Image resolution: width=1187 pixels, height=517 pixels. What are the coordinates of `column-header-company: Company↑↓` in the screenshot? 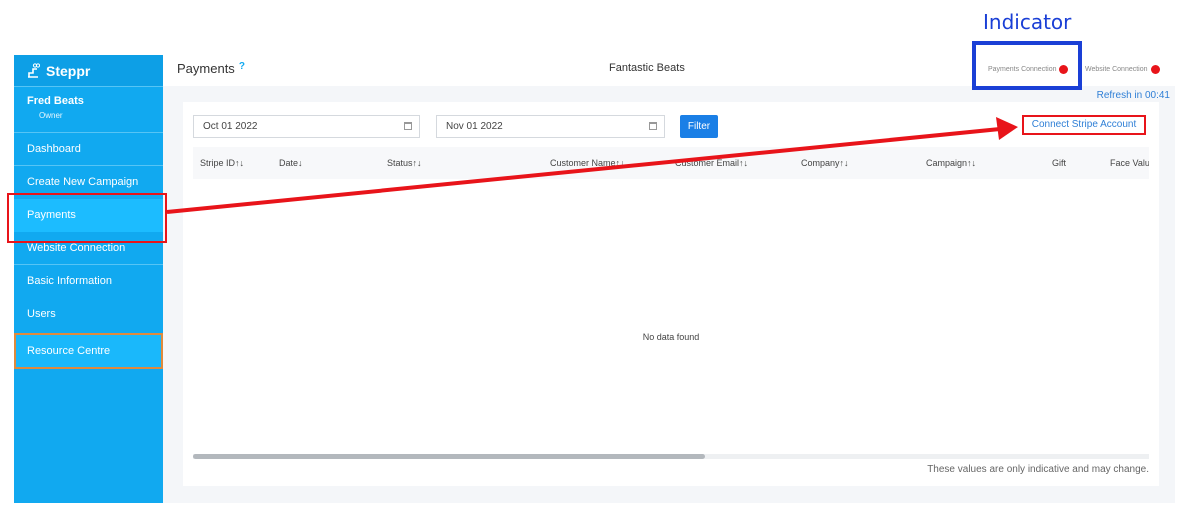 It's located at (825, 163).